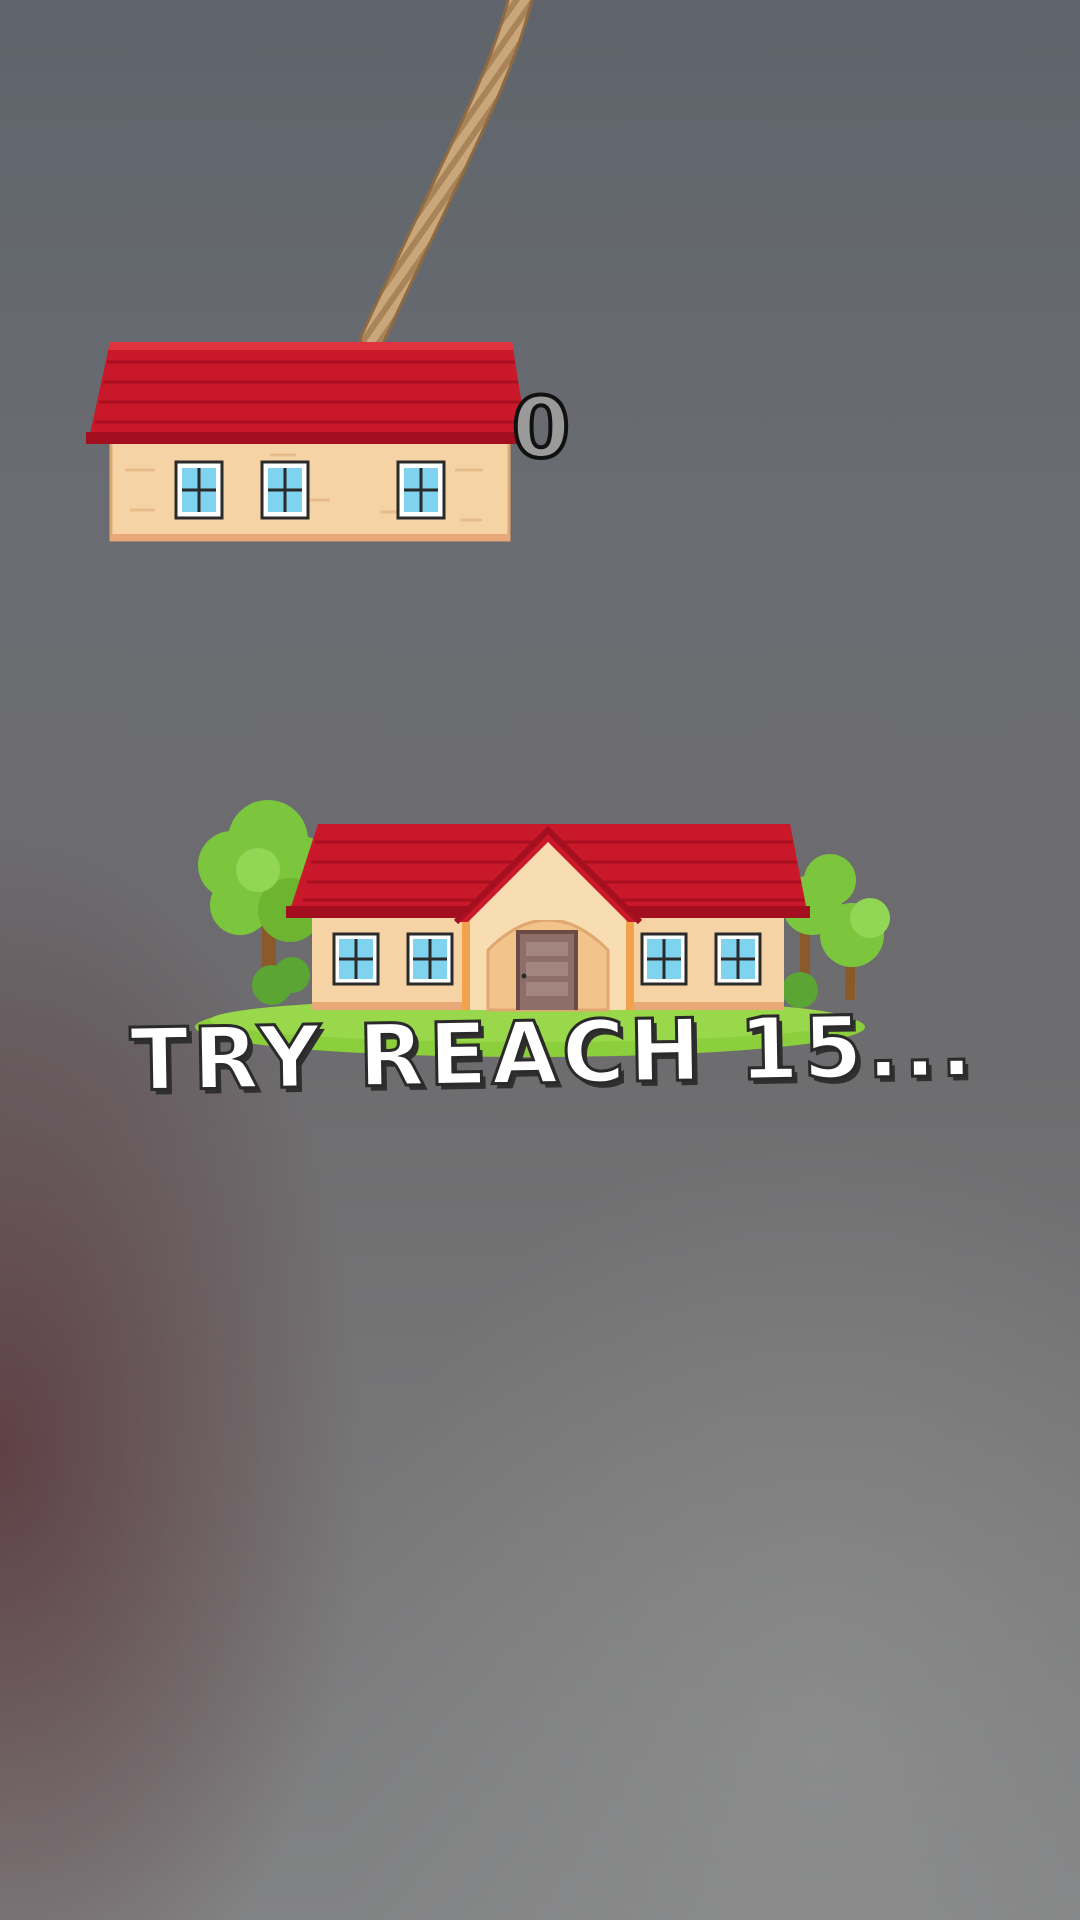 The height and width of the screenshot is (1920, 1080). I want to click on door-icon, so click(547, 970).